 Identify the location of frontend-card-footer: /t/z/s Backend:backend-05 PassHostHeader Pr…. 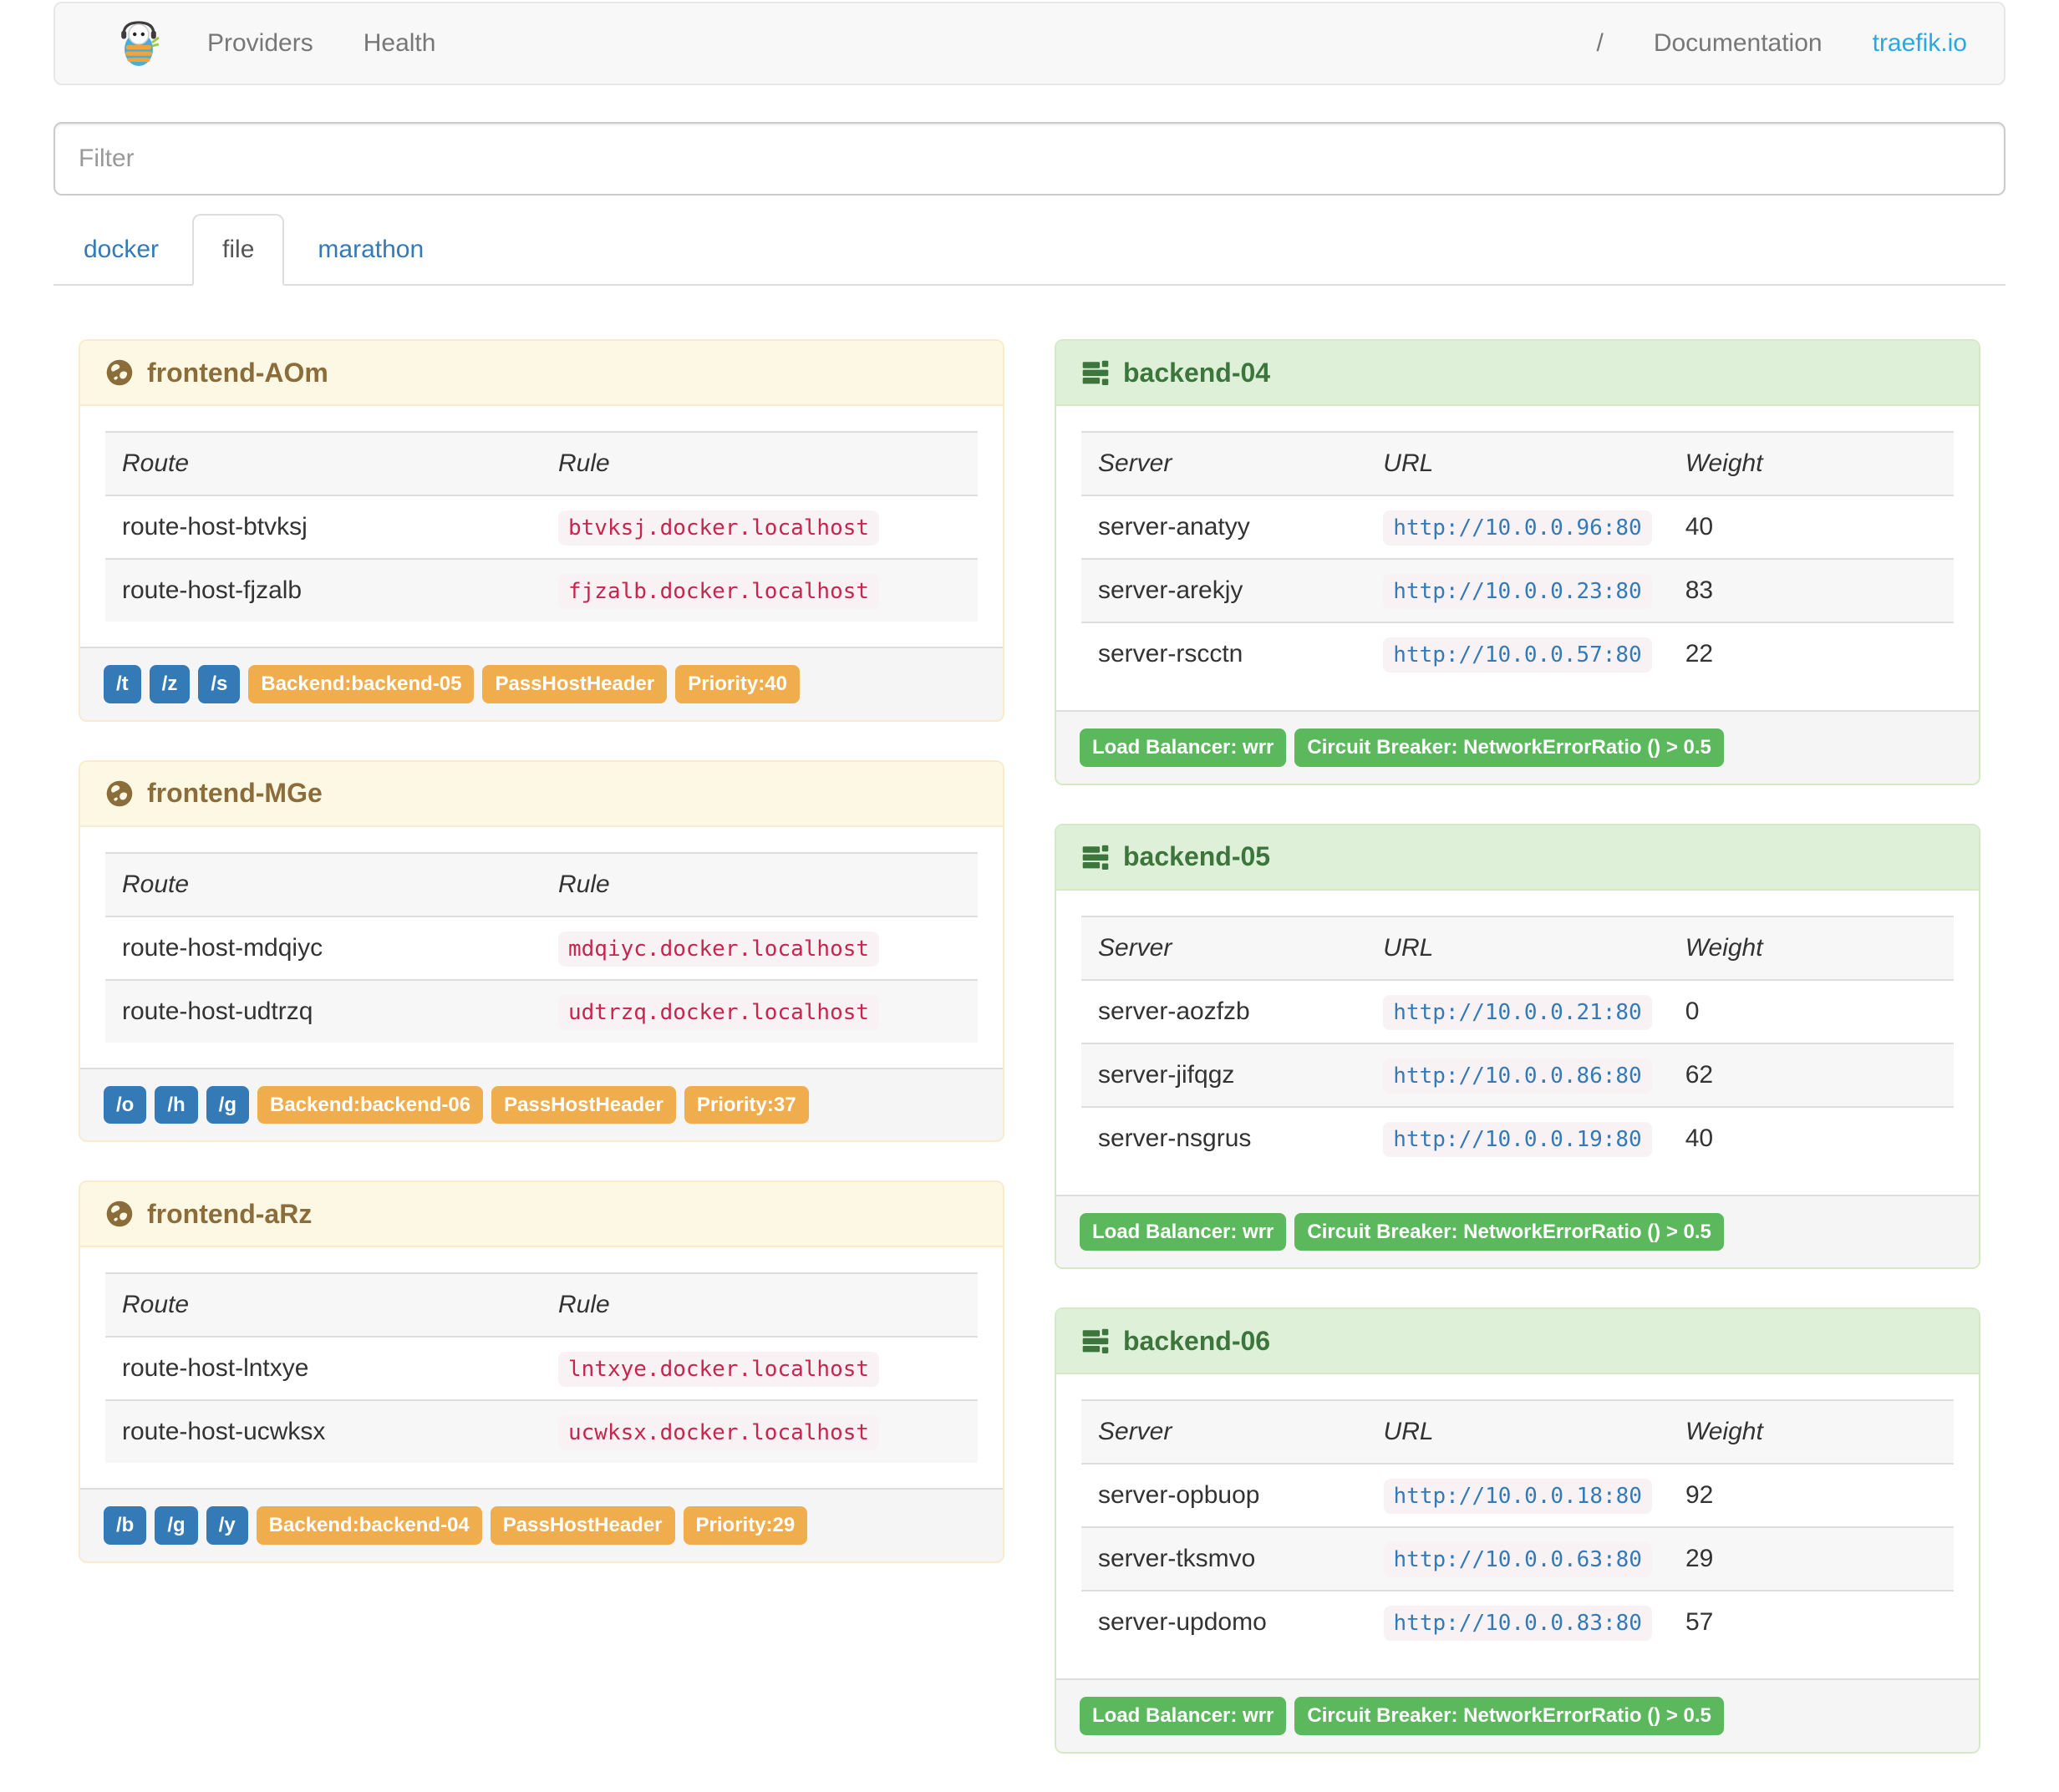
(542, 683).